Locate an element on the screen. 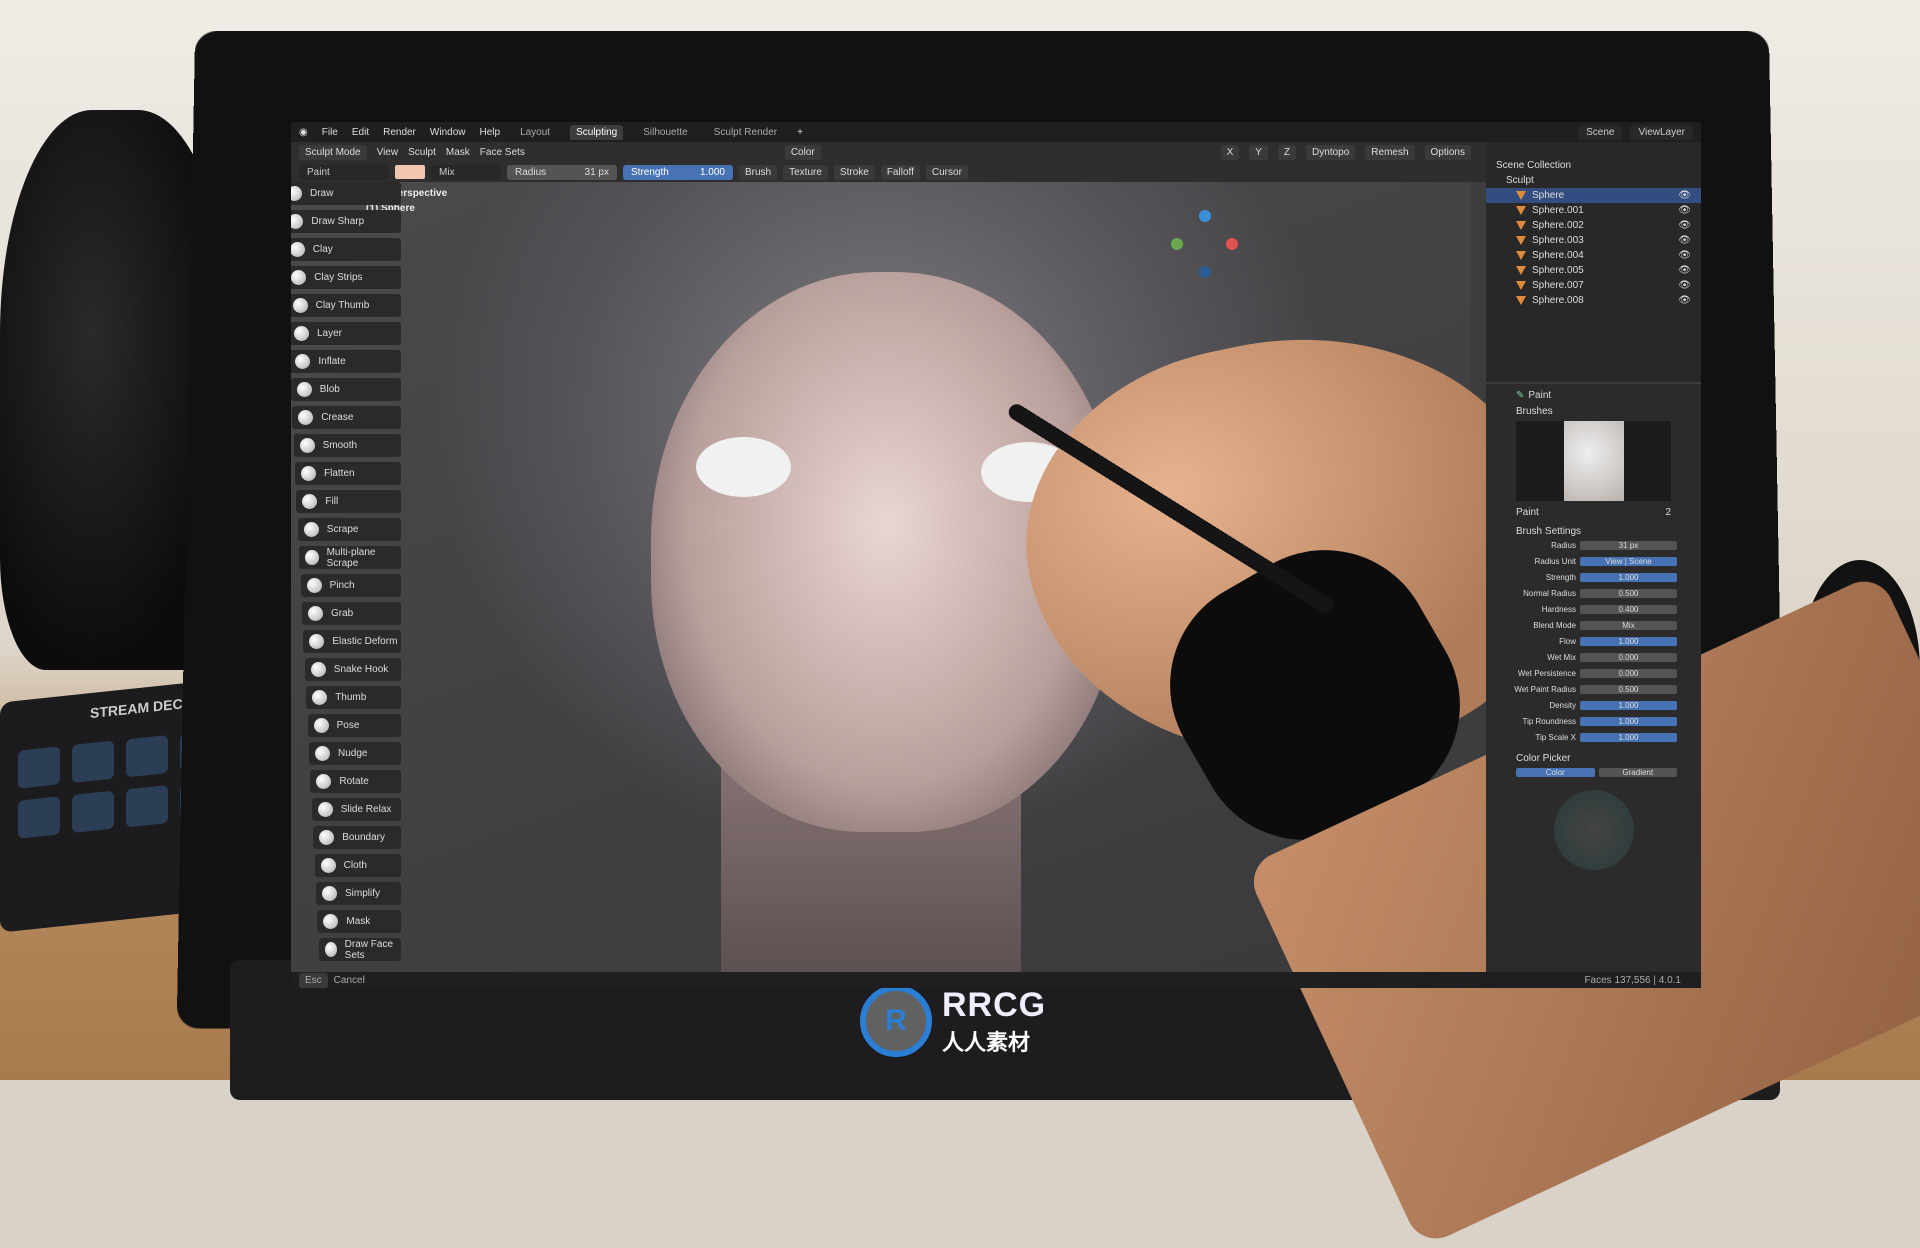  scene-selector: Scene is located at coordinates (1600, 132).